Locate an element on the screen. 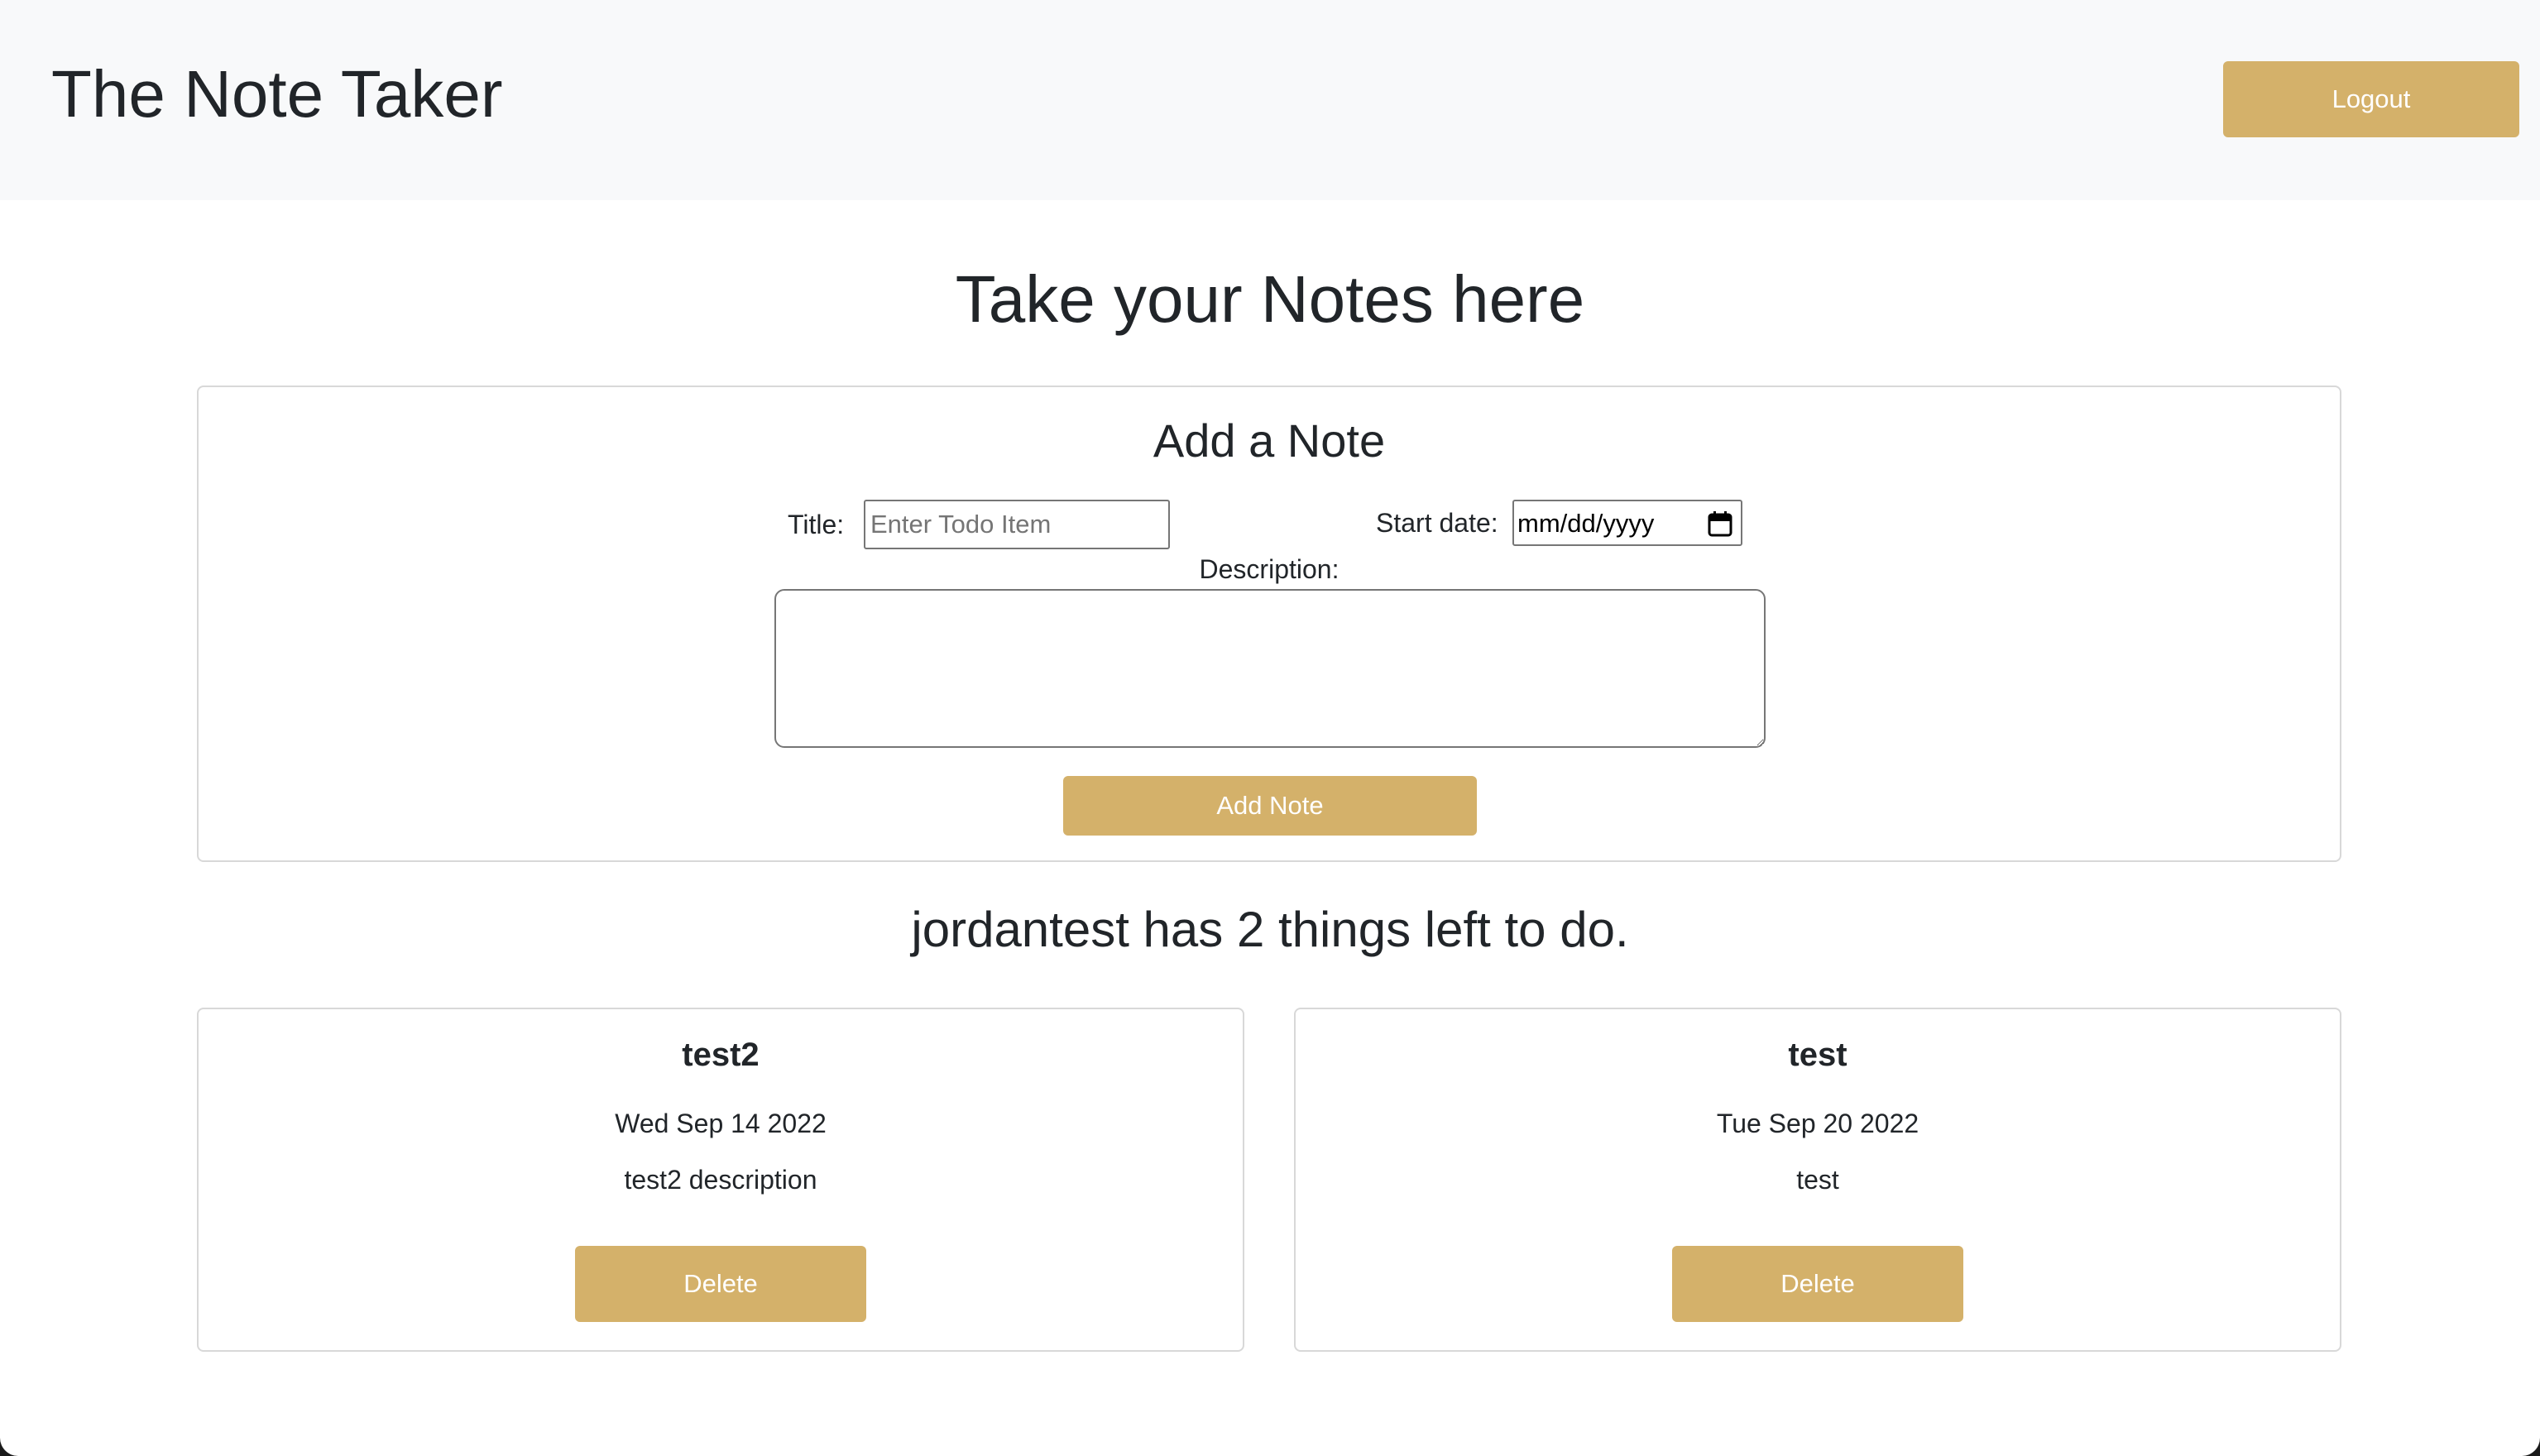 This screenshot has height=1456, width=2540. remaining-count-heading: jordantest has 2 things left to do. is located at coordinates (1270, 929).